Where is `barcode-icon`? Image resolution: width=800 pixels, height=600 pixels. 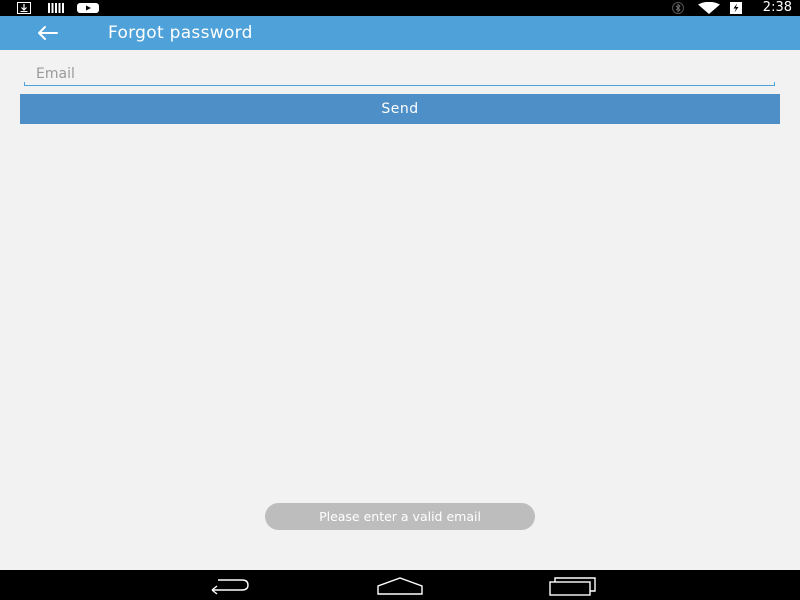 barcode-icon is located at coordinates (56, 8).